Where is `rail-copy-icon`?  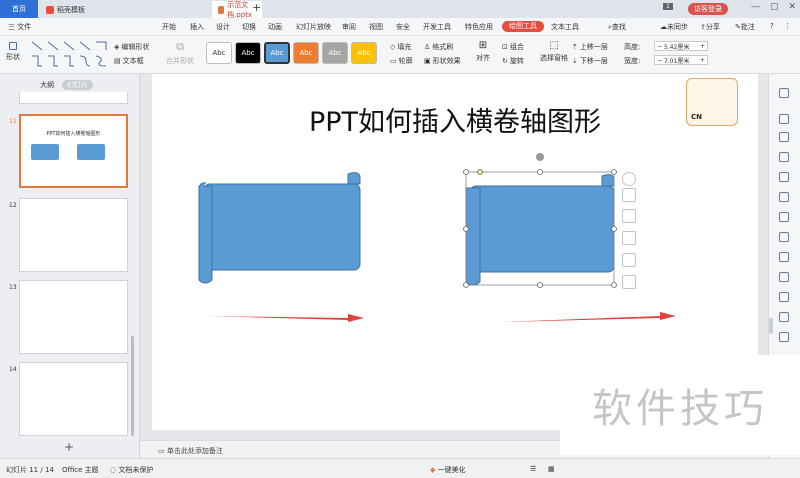 rail-copy-icon is located at coordinates (784, 119).